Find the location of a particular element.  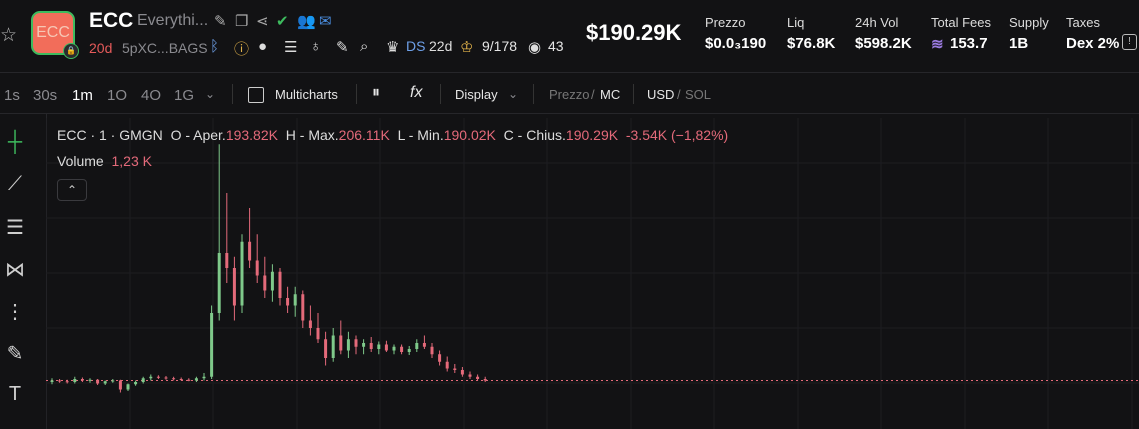

bag-icon: ♁ is located at coordinates (315, 46).